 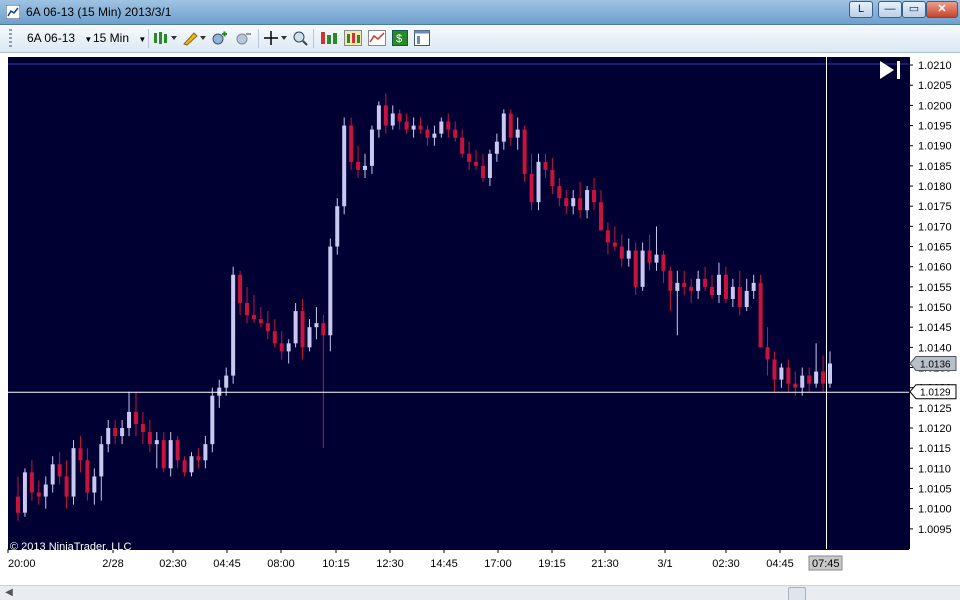 I want to click on toolbar-grip, so click(x=10, y=38).